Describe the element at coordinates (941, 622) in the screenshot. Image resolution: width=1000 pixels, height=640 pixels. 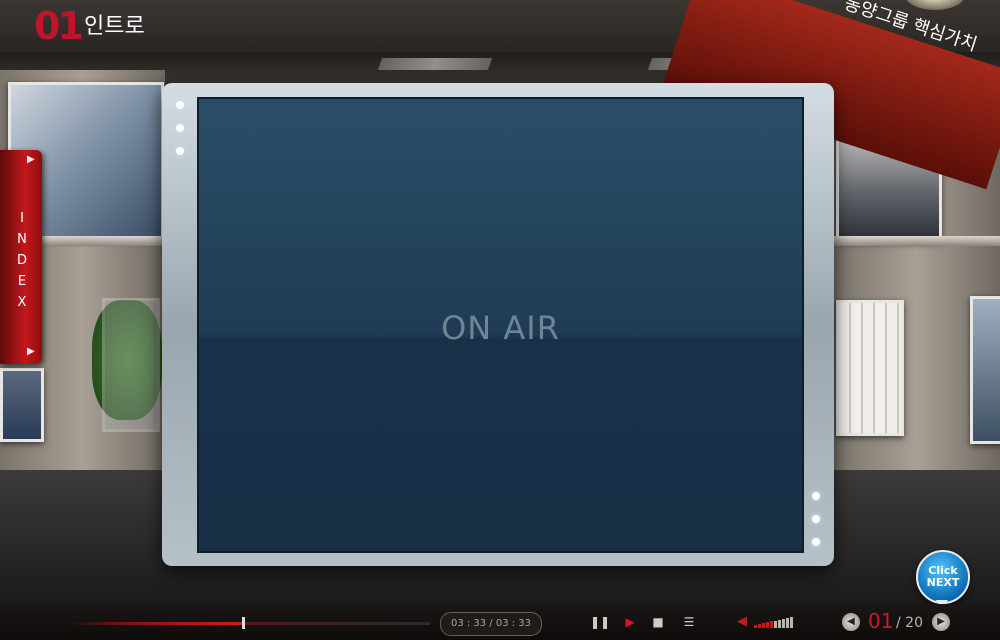
I see `chevron-right-icon: ▶` at that location.